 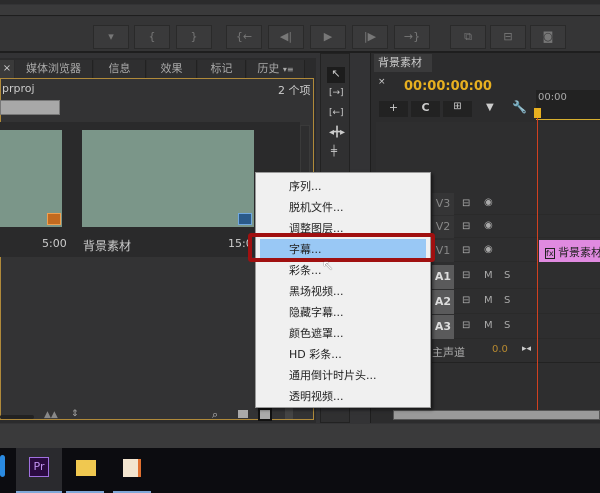 I want to click on find-icon: ⌕, so click(x=215, y=415).